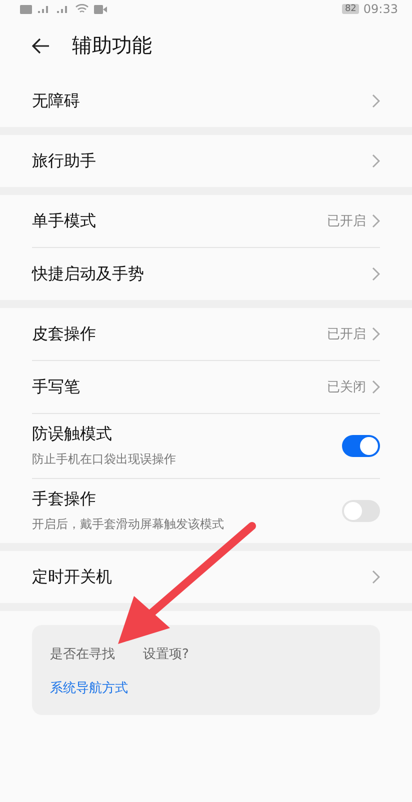 The width and height of the screenshot is (412, 802). I want to click on page-title: 辅助功能, so click(112, 45).